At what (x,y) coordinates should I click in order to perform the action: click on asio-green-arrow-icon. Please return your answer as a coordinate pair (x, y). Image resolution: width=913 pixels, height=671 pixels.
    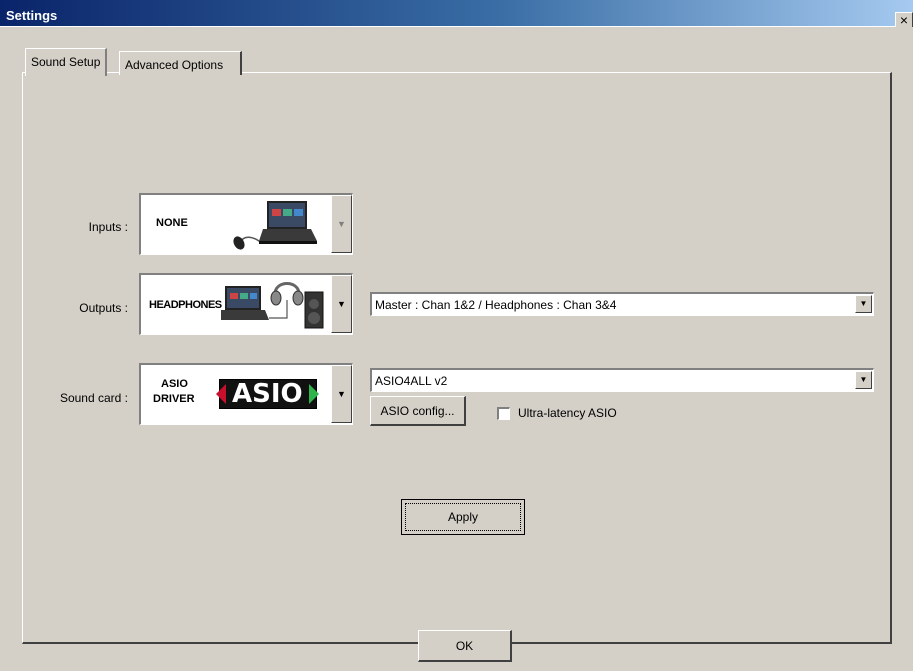
    Looking at the image, I should click on (314, 394).